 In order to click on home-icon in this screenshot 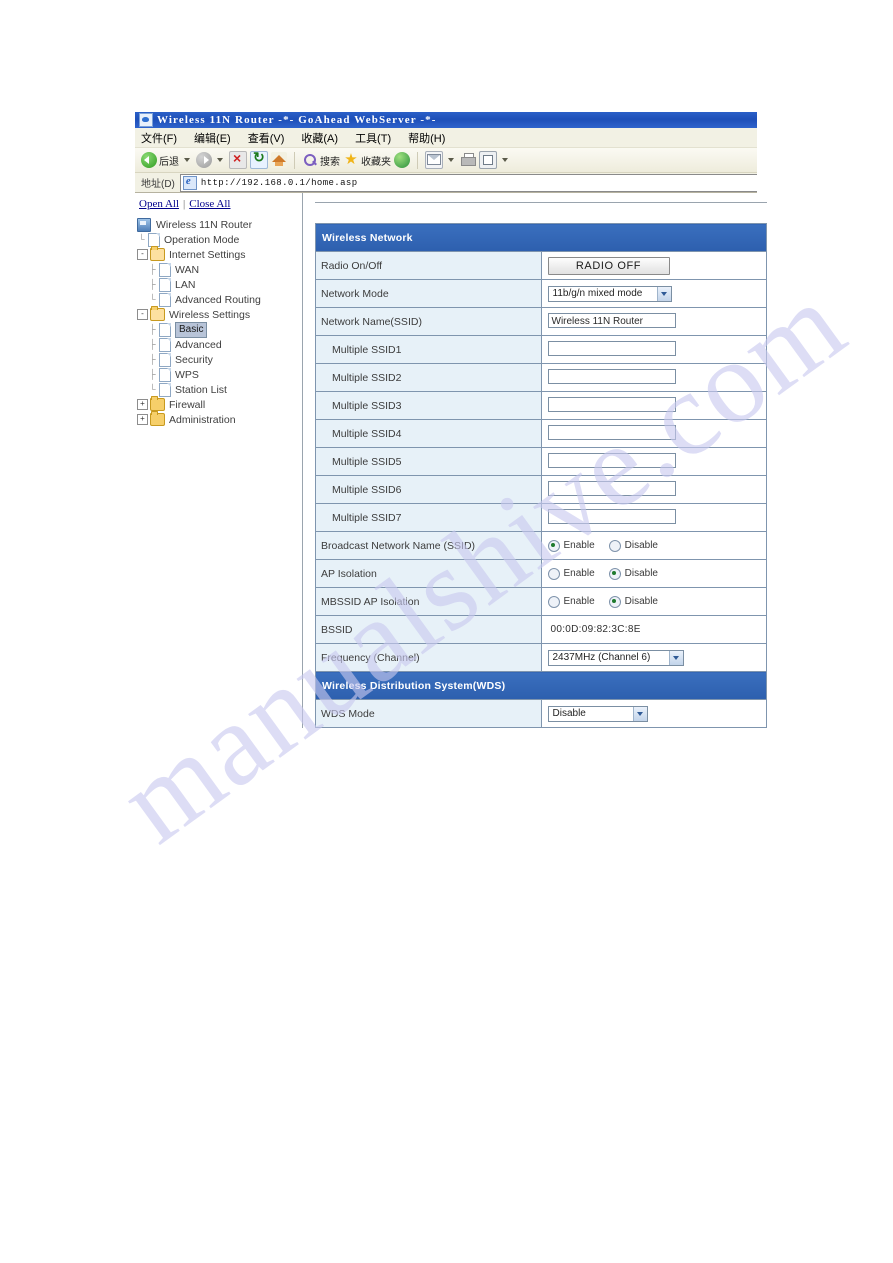, I will do `click(279, 160)`.